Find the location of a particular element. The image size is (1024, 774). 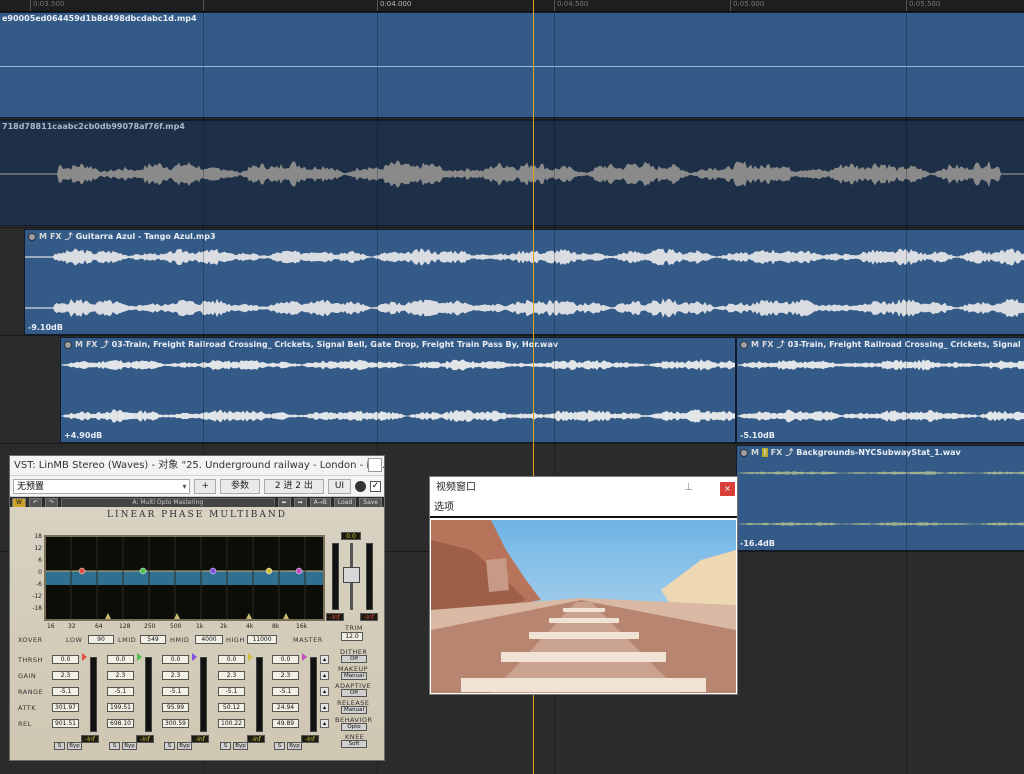

band-5-bypass-button: Byp is located at coordinates (294, 746).